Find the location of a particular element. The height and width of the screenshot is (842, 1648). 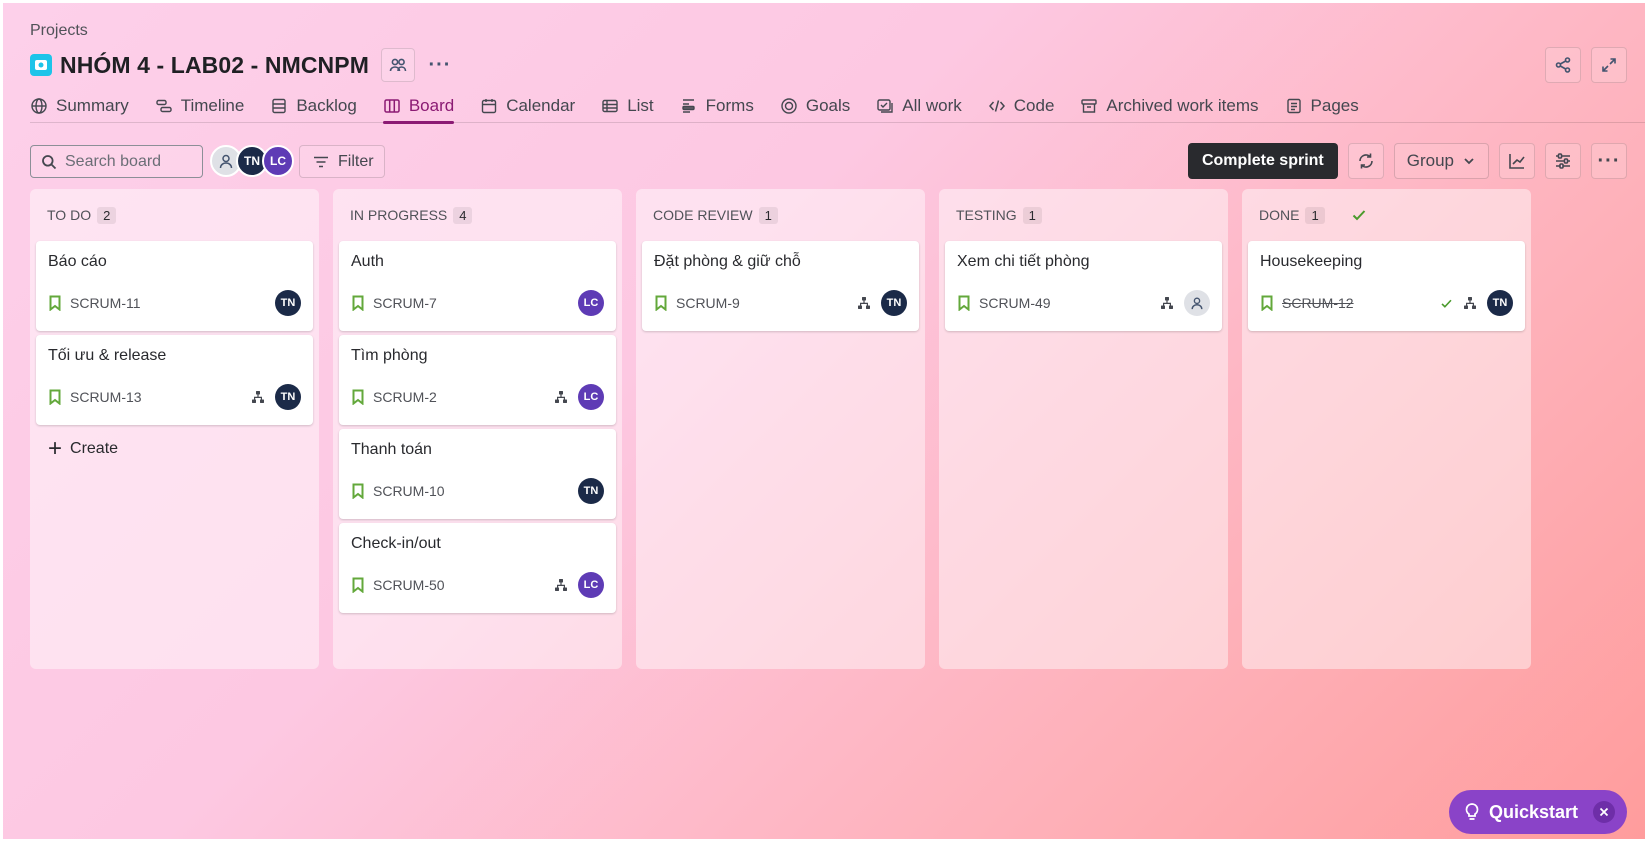

column-header: TESTING 1 is located at coordinates (1083, 215).